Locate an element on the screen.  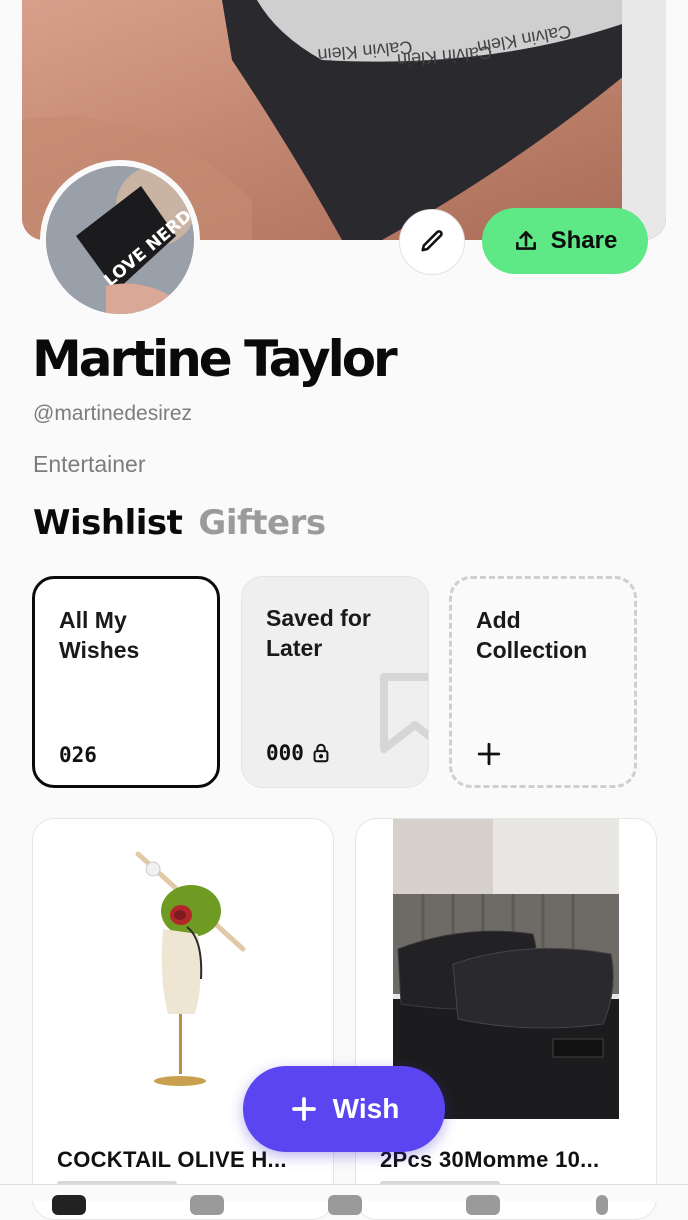
profile-tabs: Wishlist Gifters is located at coordinates (179, 523).